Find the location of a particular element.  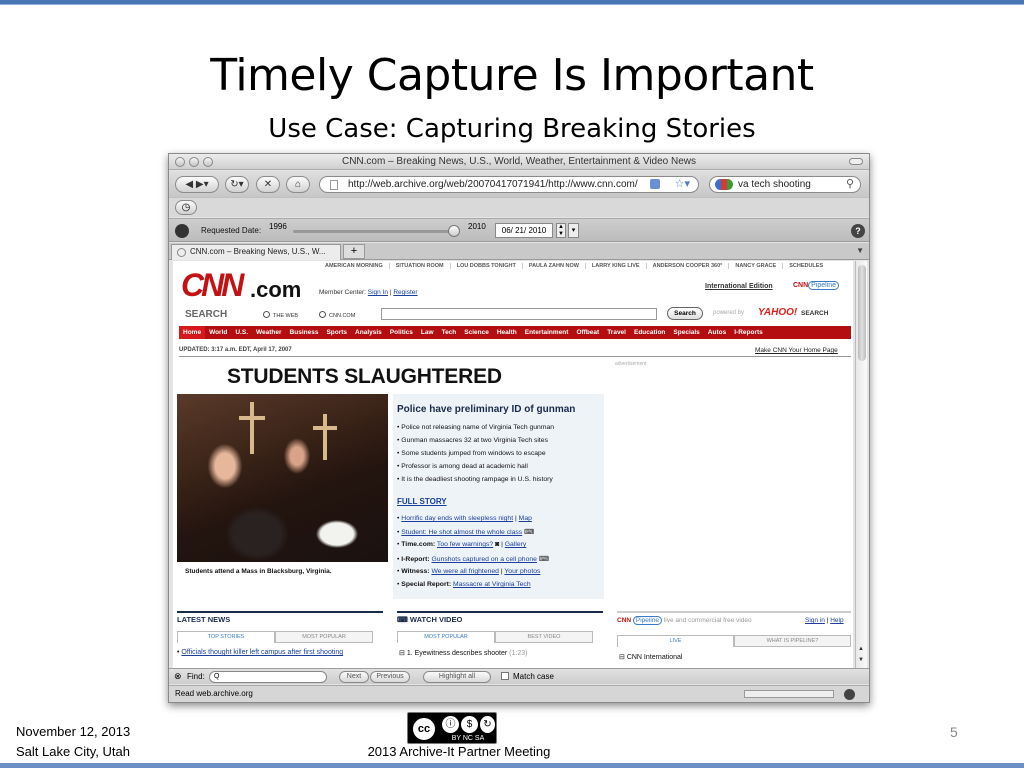

tab-best-video: BEST VIDEO is located at coordinates (544, 637).